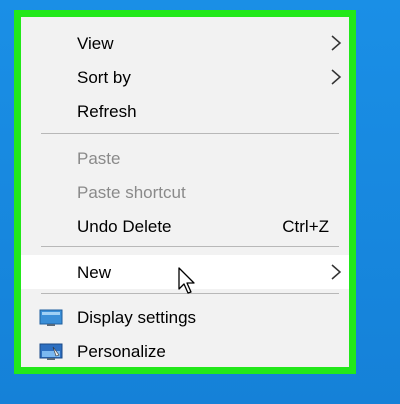  What do you see at coordinates (121, 351) in the screenshot?
I see `menu-item-personalize-label: Personalize` at bounding box center [121, 351].